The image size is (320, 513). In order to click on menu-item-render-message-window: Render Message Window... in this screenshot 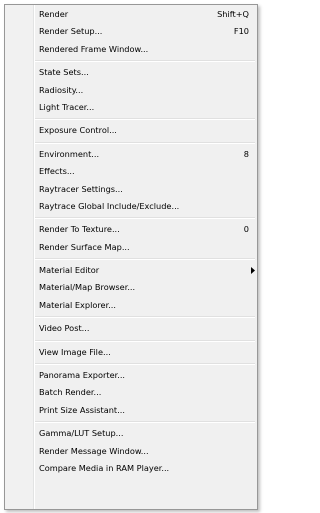, I will do `click(131, 451)`.